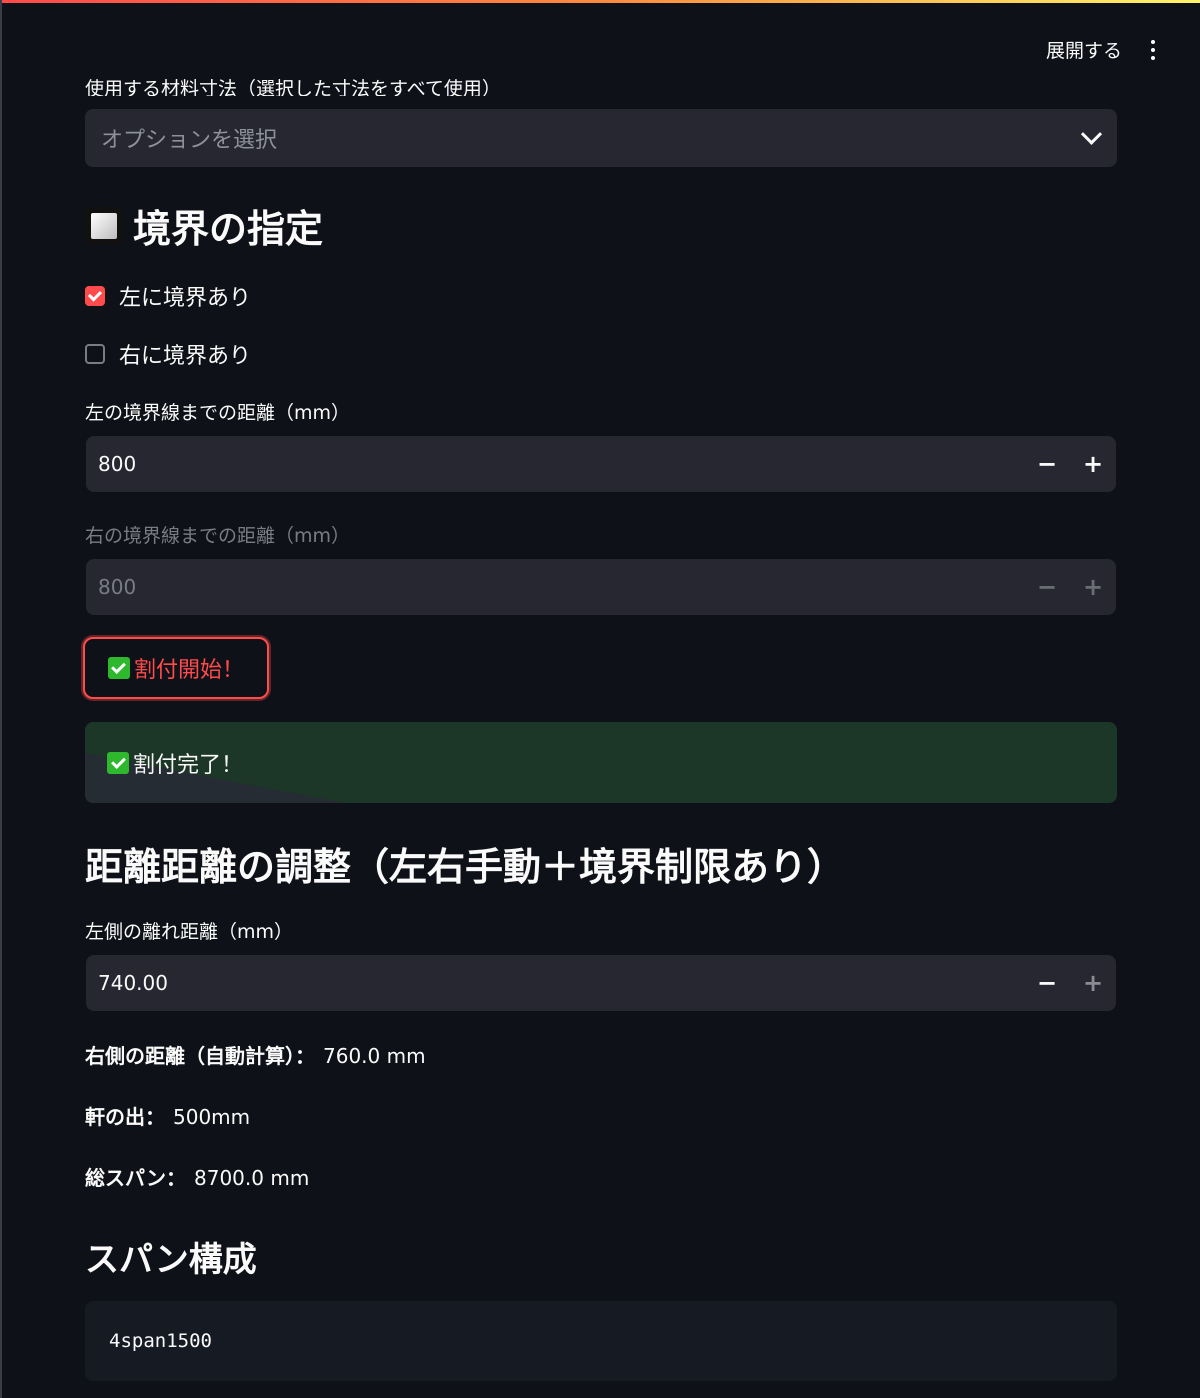  I want to click on left-boundary-checkbox: 左に境界あり, so click(168, 296).